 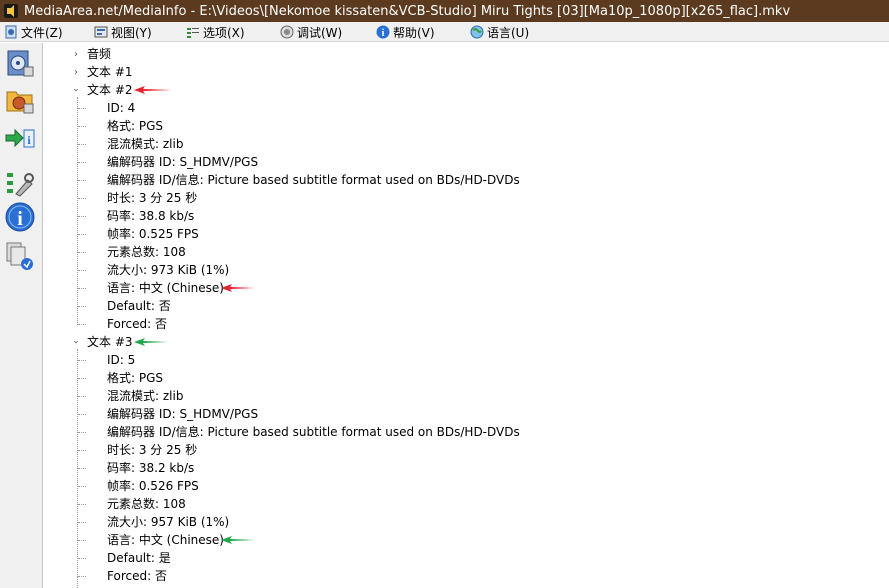 What do you see at coordinates (139, 558) in the screenshot?
I see `tree-field-row: Default: 是` at bounding box center [139, 558].